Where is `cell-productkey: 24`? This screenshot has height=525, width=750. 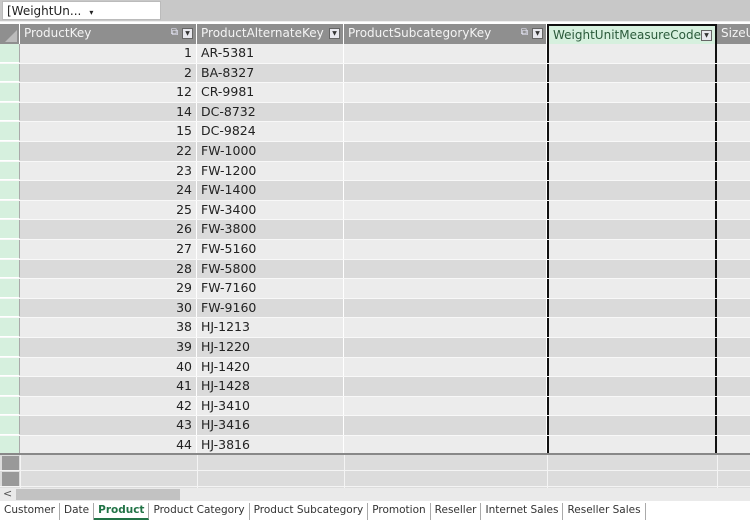
cell-productkey: 24 is located at coordinates (108, 190).